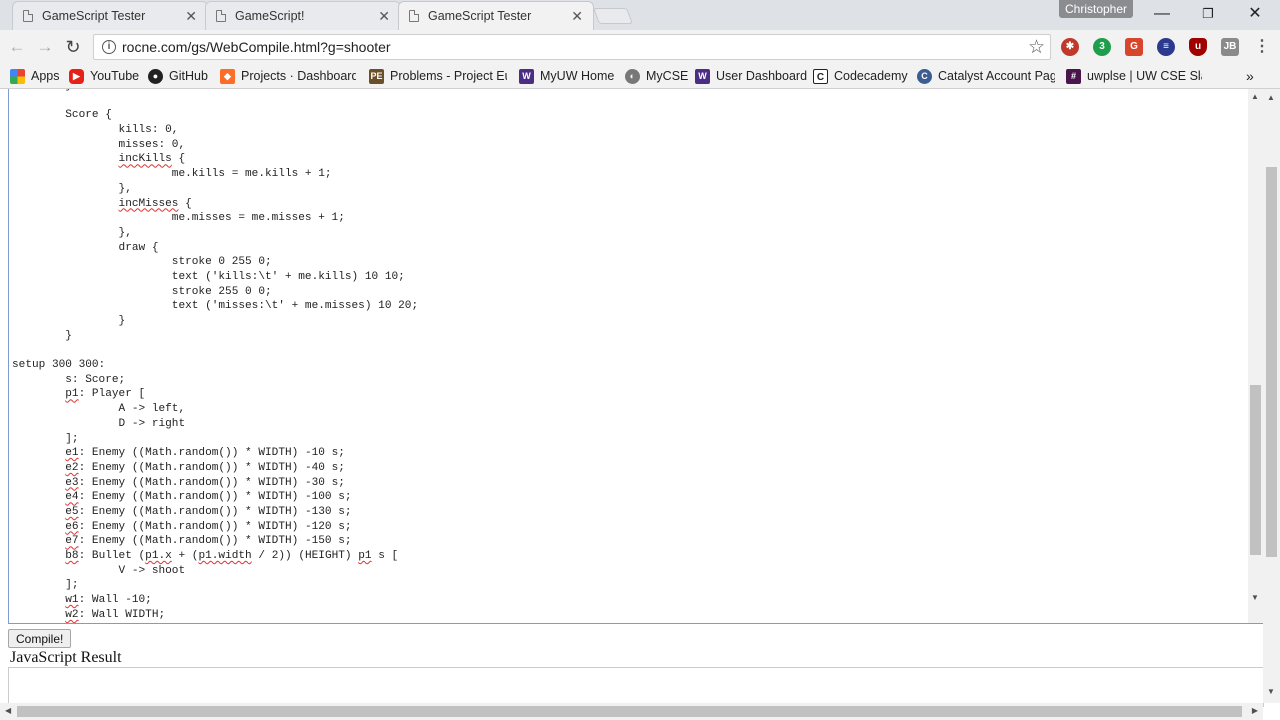 This screenshot has width=1280, height=720. What do you see at coordinates (142, 291) in the screenshot?
I see `code-line: stroke 255 0 0;` at bounding box center [142, 291].